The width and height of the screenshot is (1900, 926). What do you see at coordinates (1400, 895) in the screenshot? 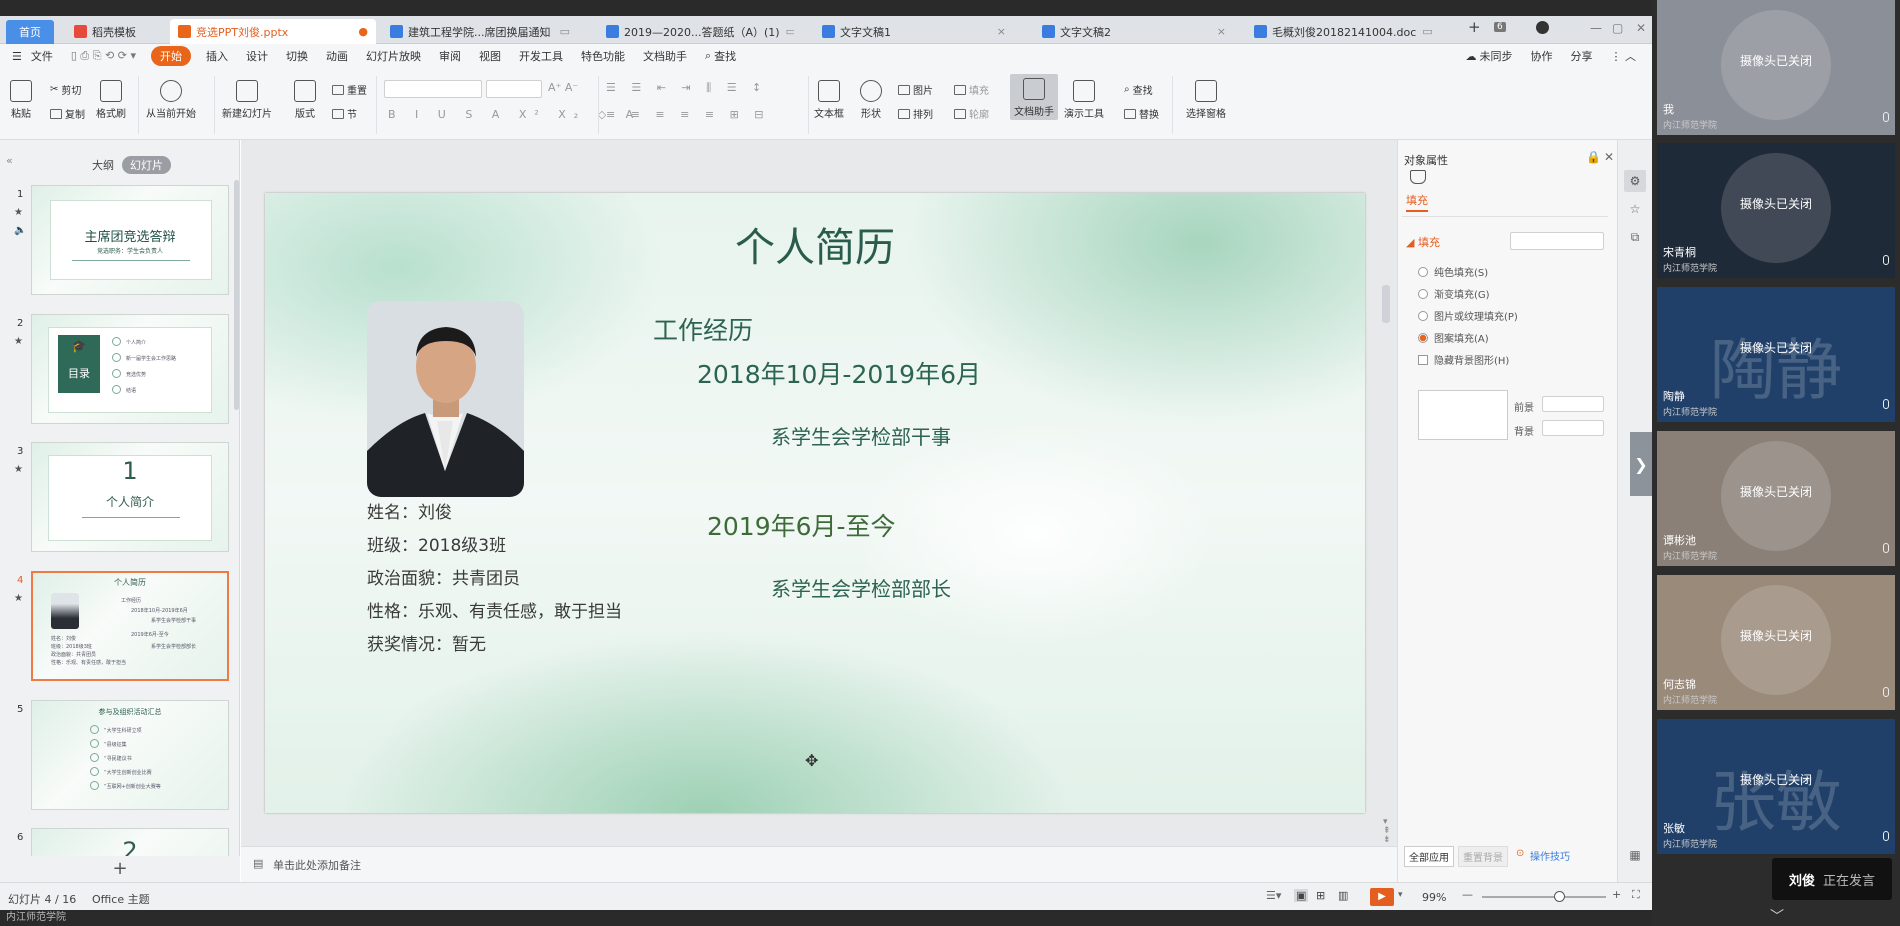
I see `chevron-down-icon: ▾` at bounding box center [1400, 895].